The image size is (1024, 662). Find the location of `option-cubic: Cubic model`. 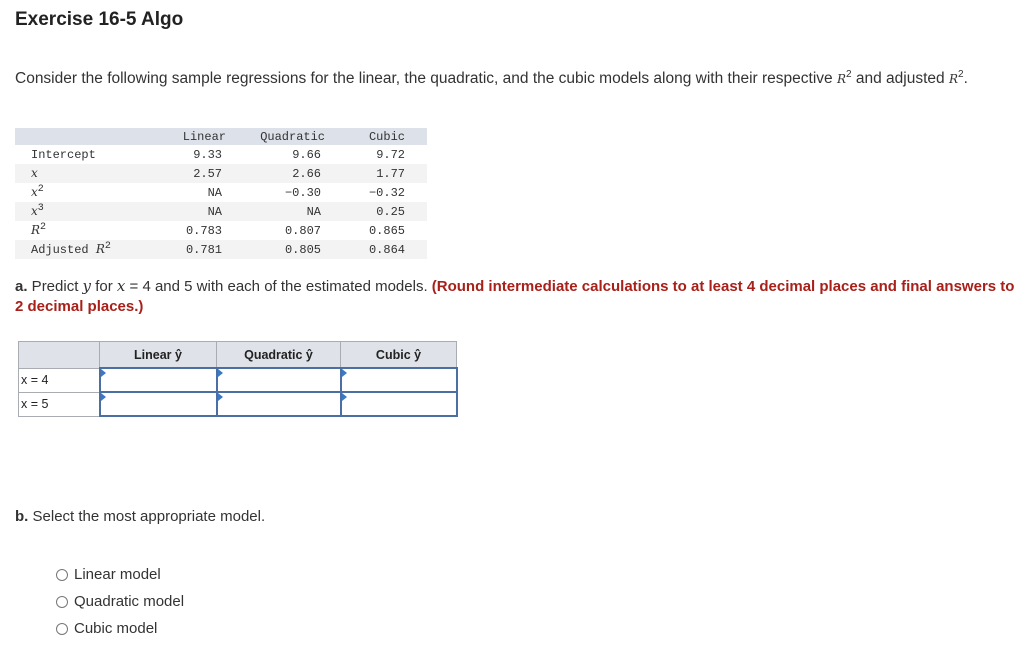

option-cubic: Cubic model is located at coordinates (120, 628).